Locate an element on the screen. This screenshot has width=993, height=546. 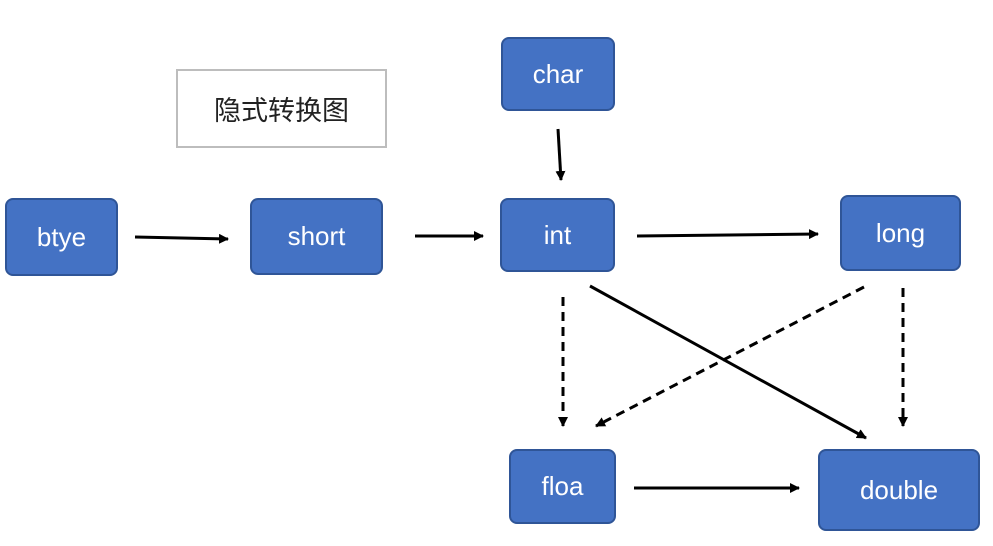
edge-long-to-floa is located at coordinates (730, 356).